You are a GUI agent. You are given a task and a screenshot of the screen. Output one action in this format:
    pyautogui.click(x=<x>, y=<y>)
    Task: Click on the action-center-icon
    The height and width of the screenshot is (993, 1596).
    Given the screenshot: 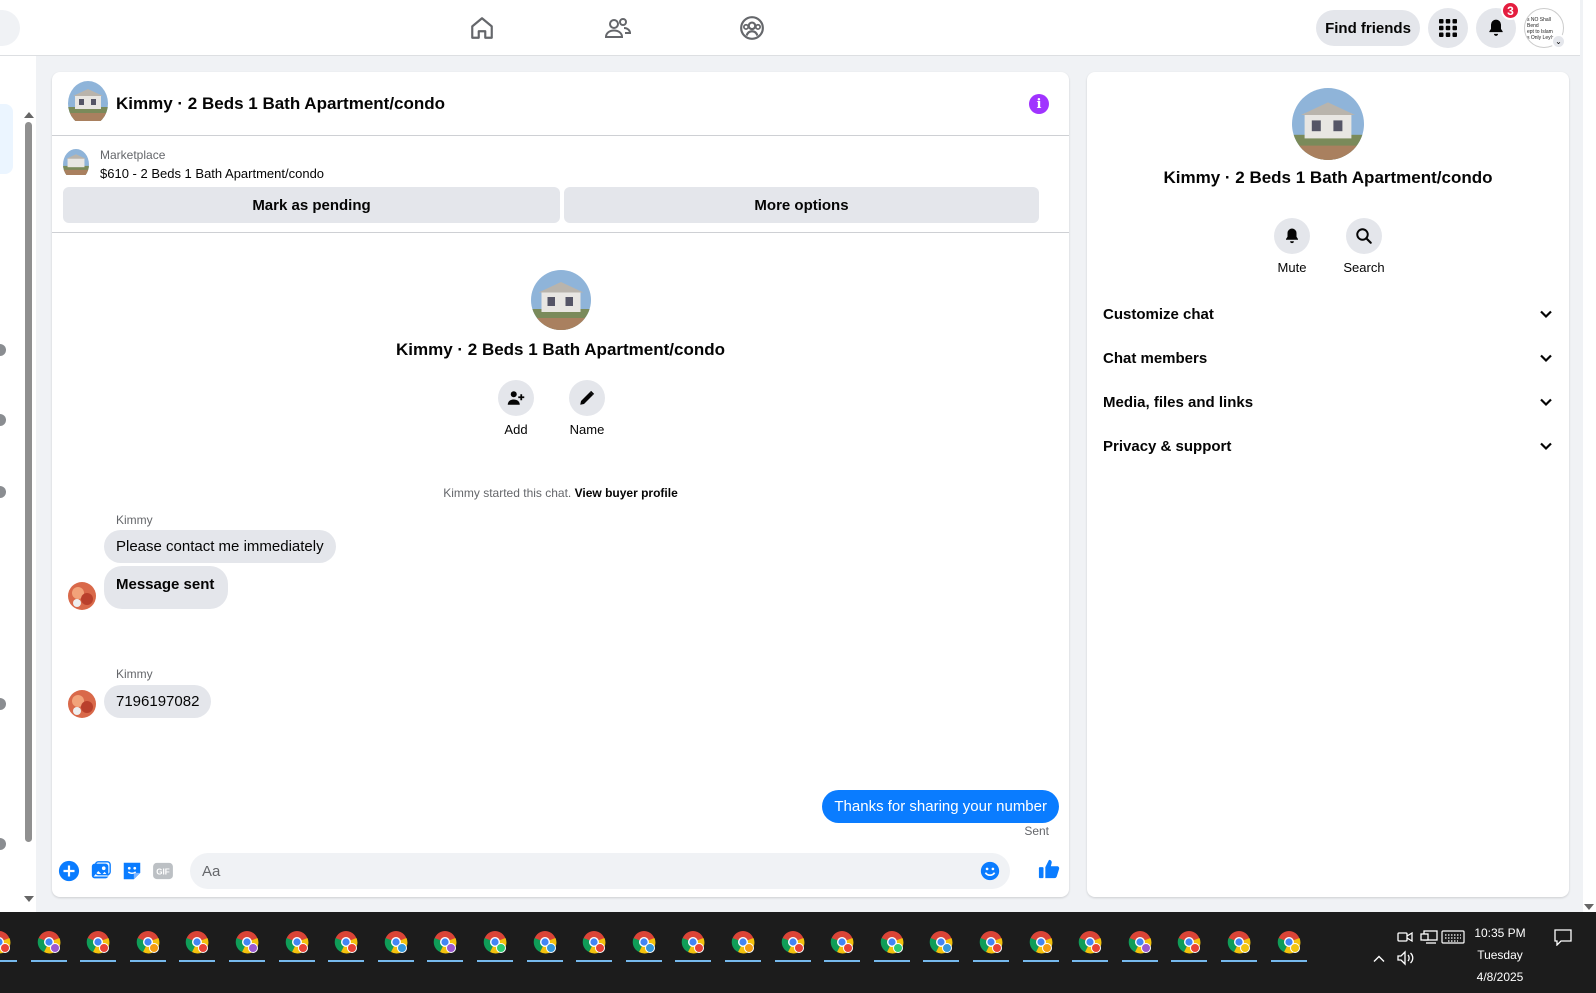 What is the action you would take?
    pyautogui.click(x=1563, y=938)
    